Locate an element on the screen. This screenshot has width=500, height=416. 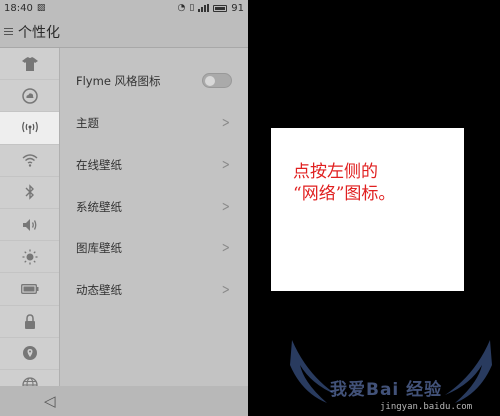
page-title: 个性化 is located at coordinates (39, 32).